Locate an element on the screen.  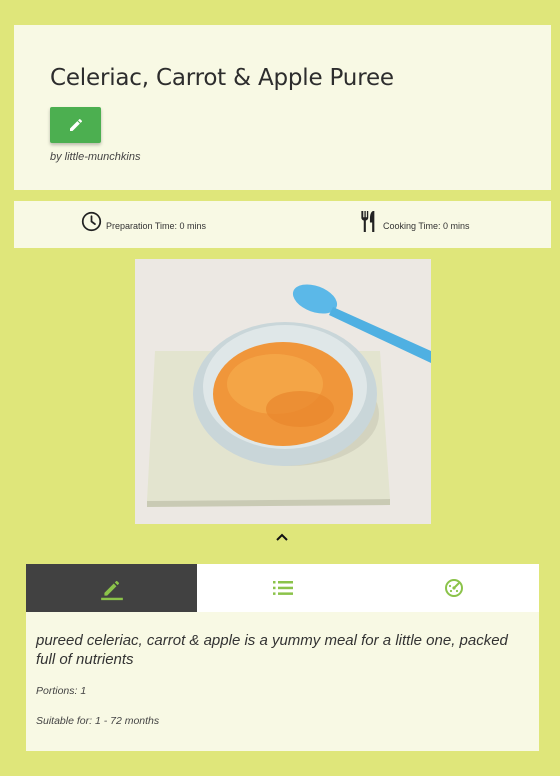
chevron-up-icon is located at coordinates (282, 537).